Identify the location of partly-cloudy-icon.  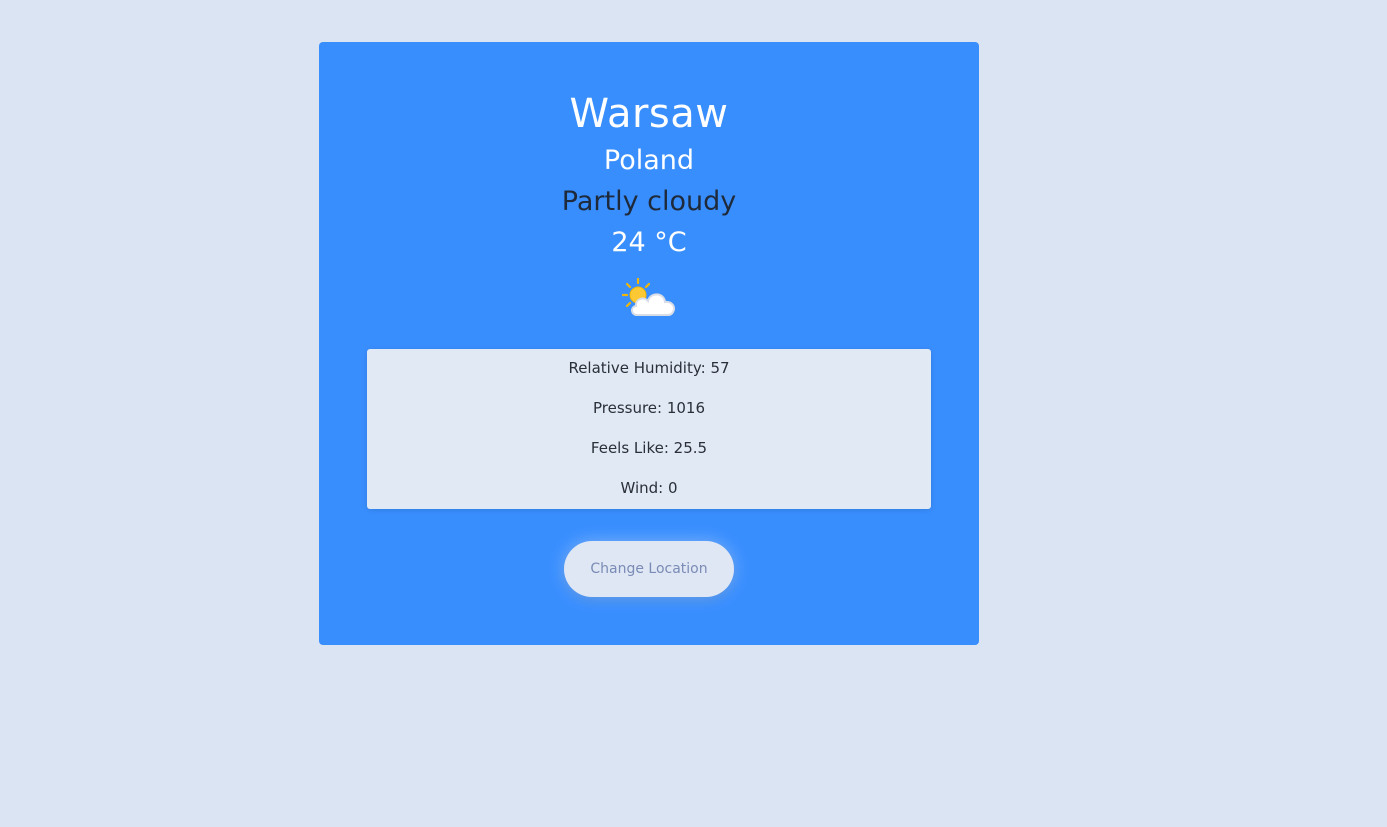
(648, 296).